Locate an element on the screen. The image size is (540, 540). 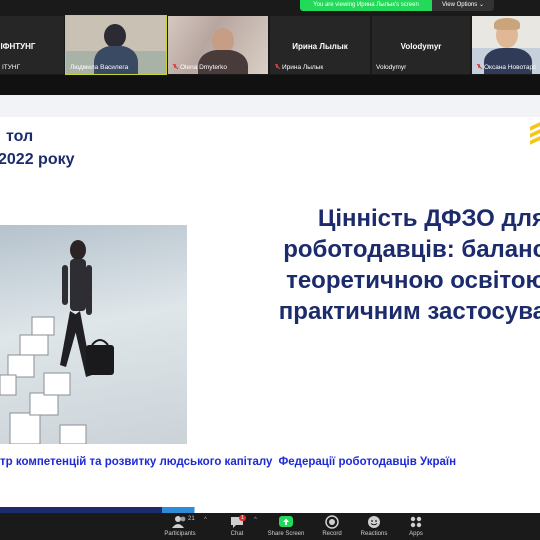
participants-button: Participants is located at coordinates (180, 526).